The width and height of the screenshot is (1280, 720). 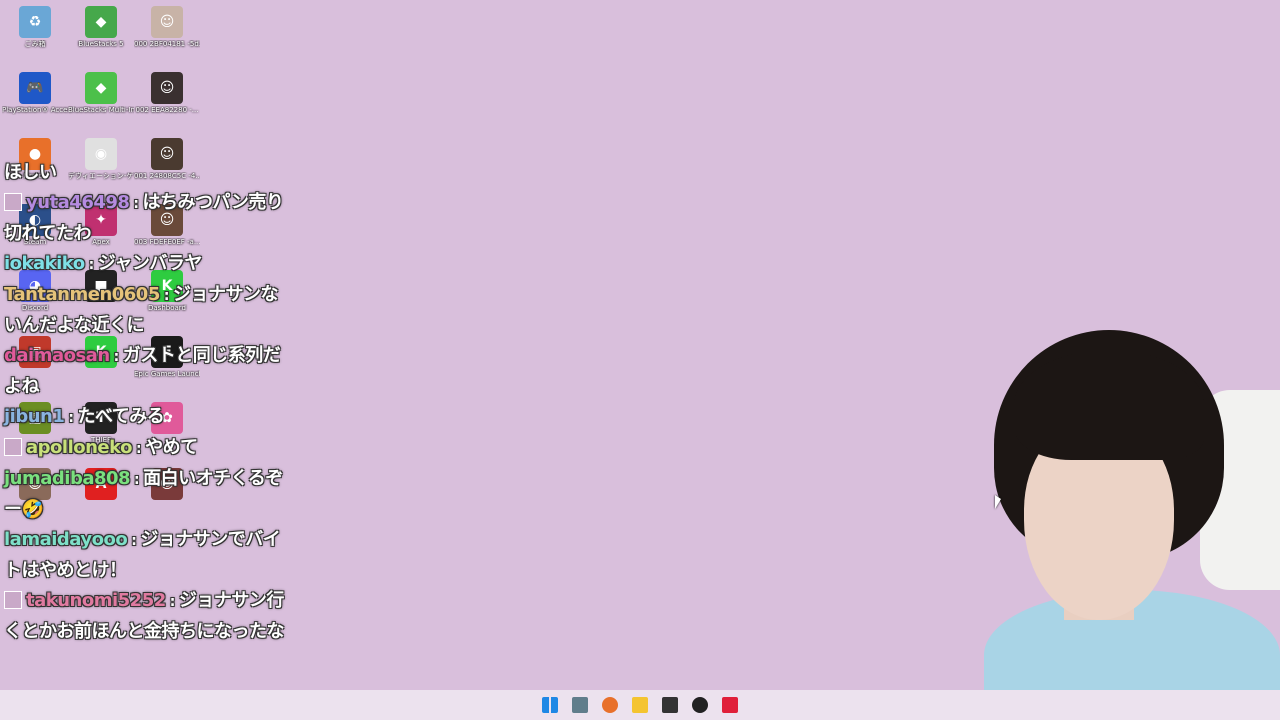 I want to click on app-red-icon, so click(x=730, y=705).